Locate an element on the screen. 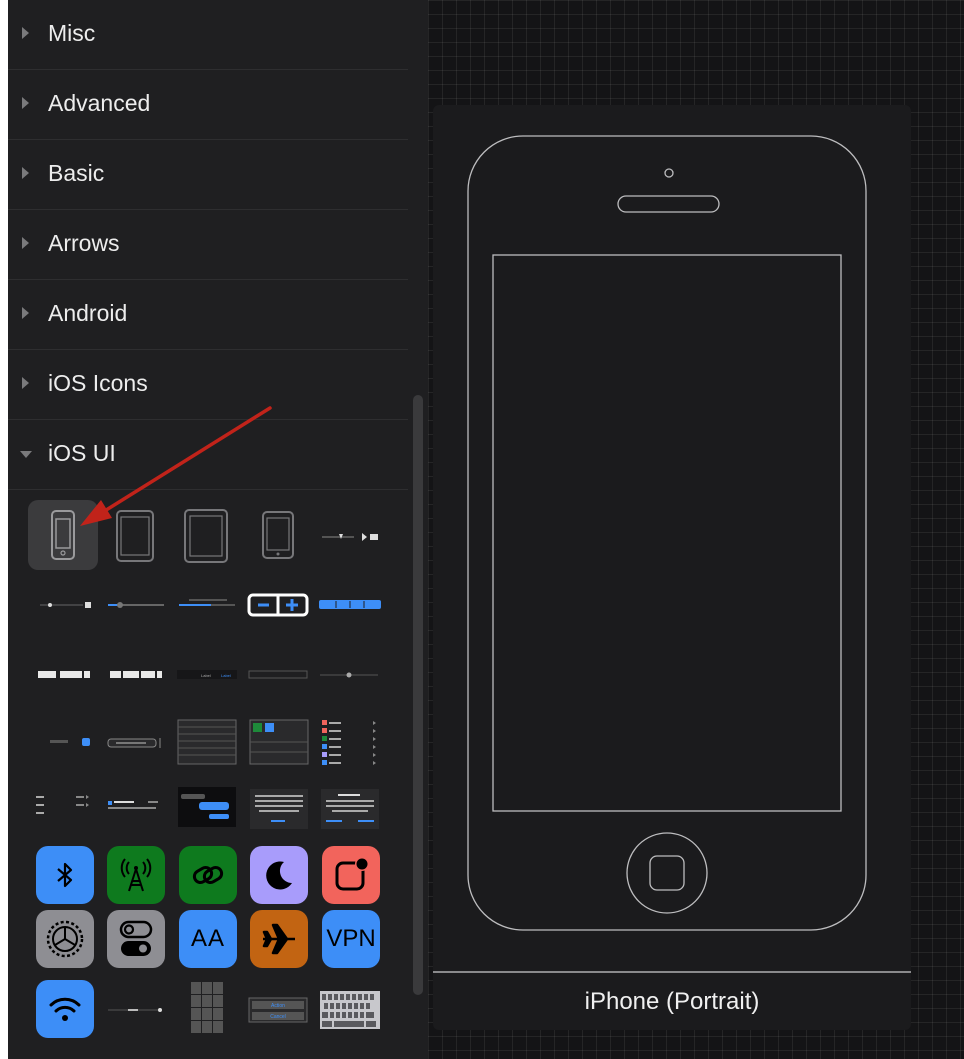  annotation-arrow-icon is located at coordinates (176, 466).